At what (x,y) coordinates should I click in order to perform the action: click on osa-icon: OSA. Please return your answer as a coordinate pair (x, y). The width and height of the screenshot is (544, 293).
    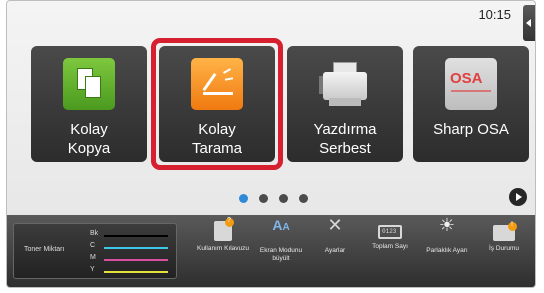
    Looking at the image, I should click on (471, 84).